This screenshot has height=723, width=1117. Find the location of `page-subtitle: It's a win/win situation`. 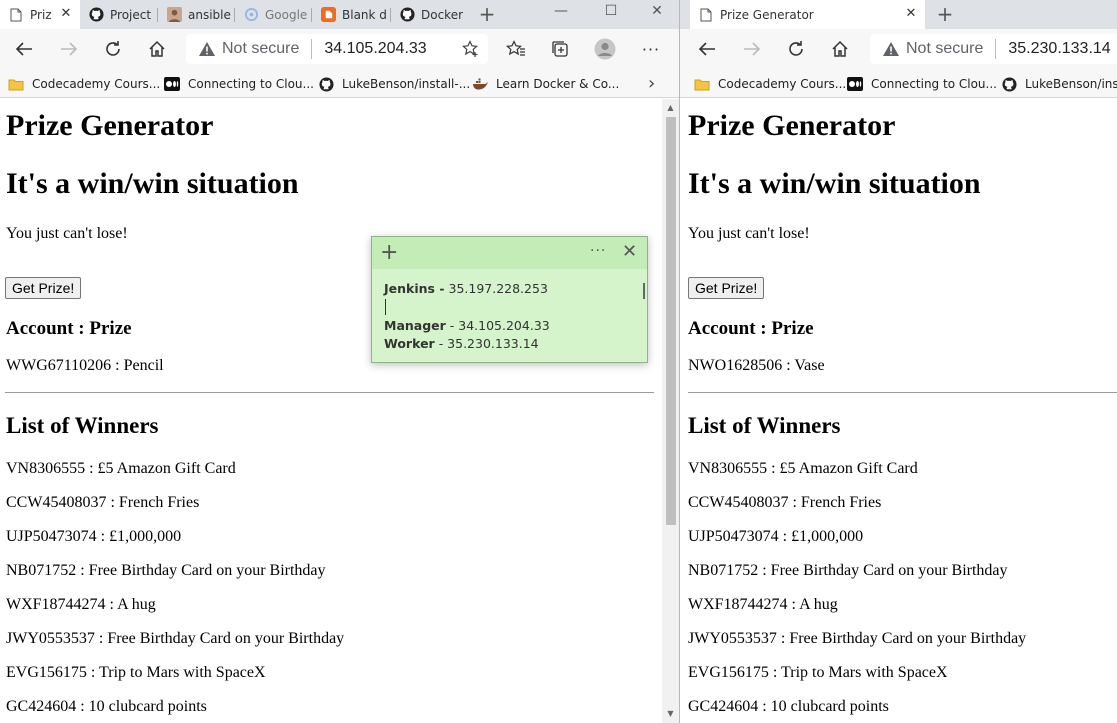

page-subtitle: It's a win/win situation is located at coordinates (152, 183).